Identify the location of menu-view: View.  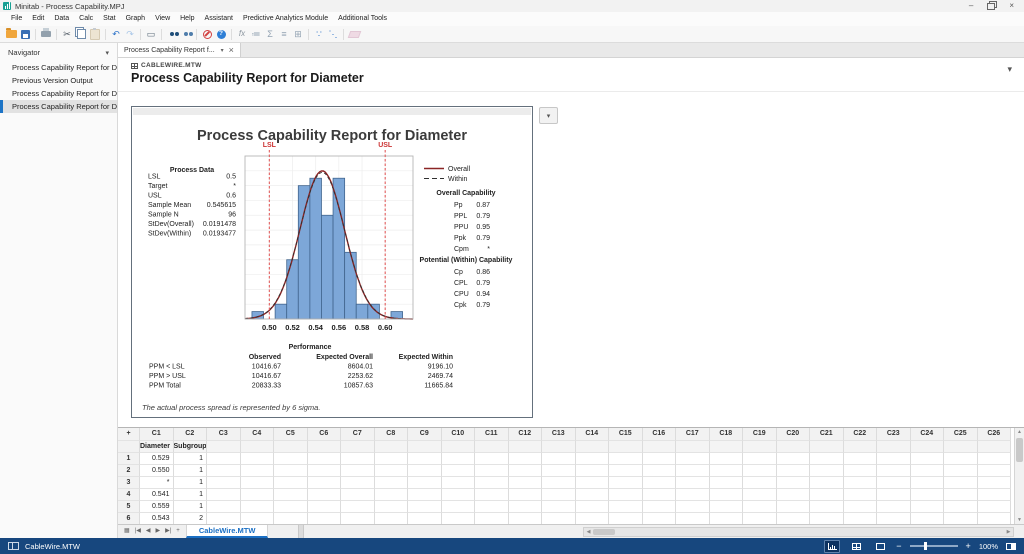
(162, 19).